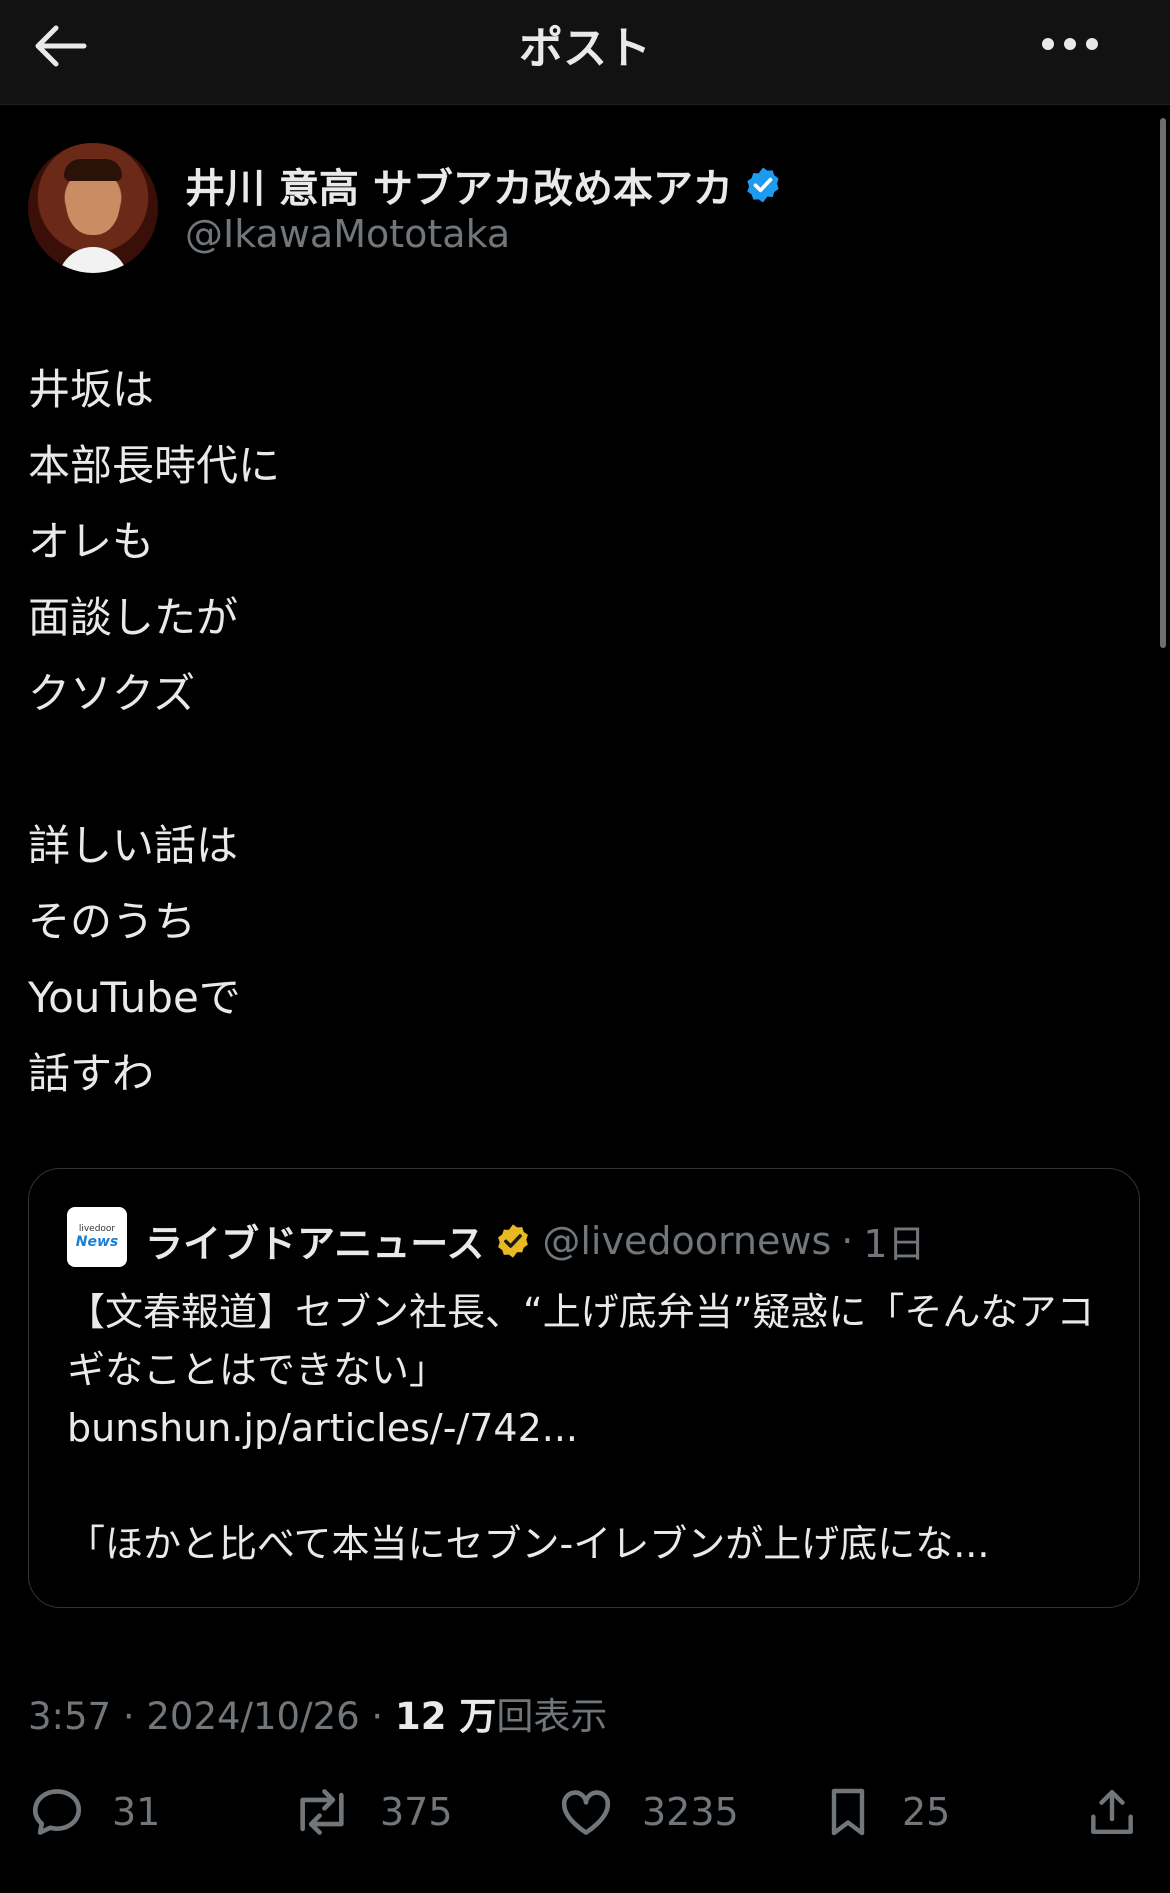  What do you see at coordinates (445, 1716) in the screenshot?
I see `view-count: 12 万` at bounding box center [445, 1716].